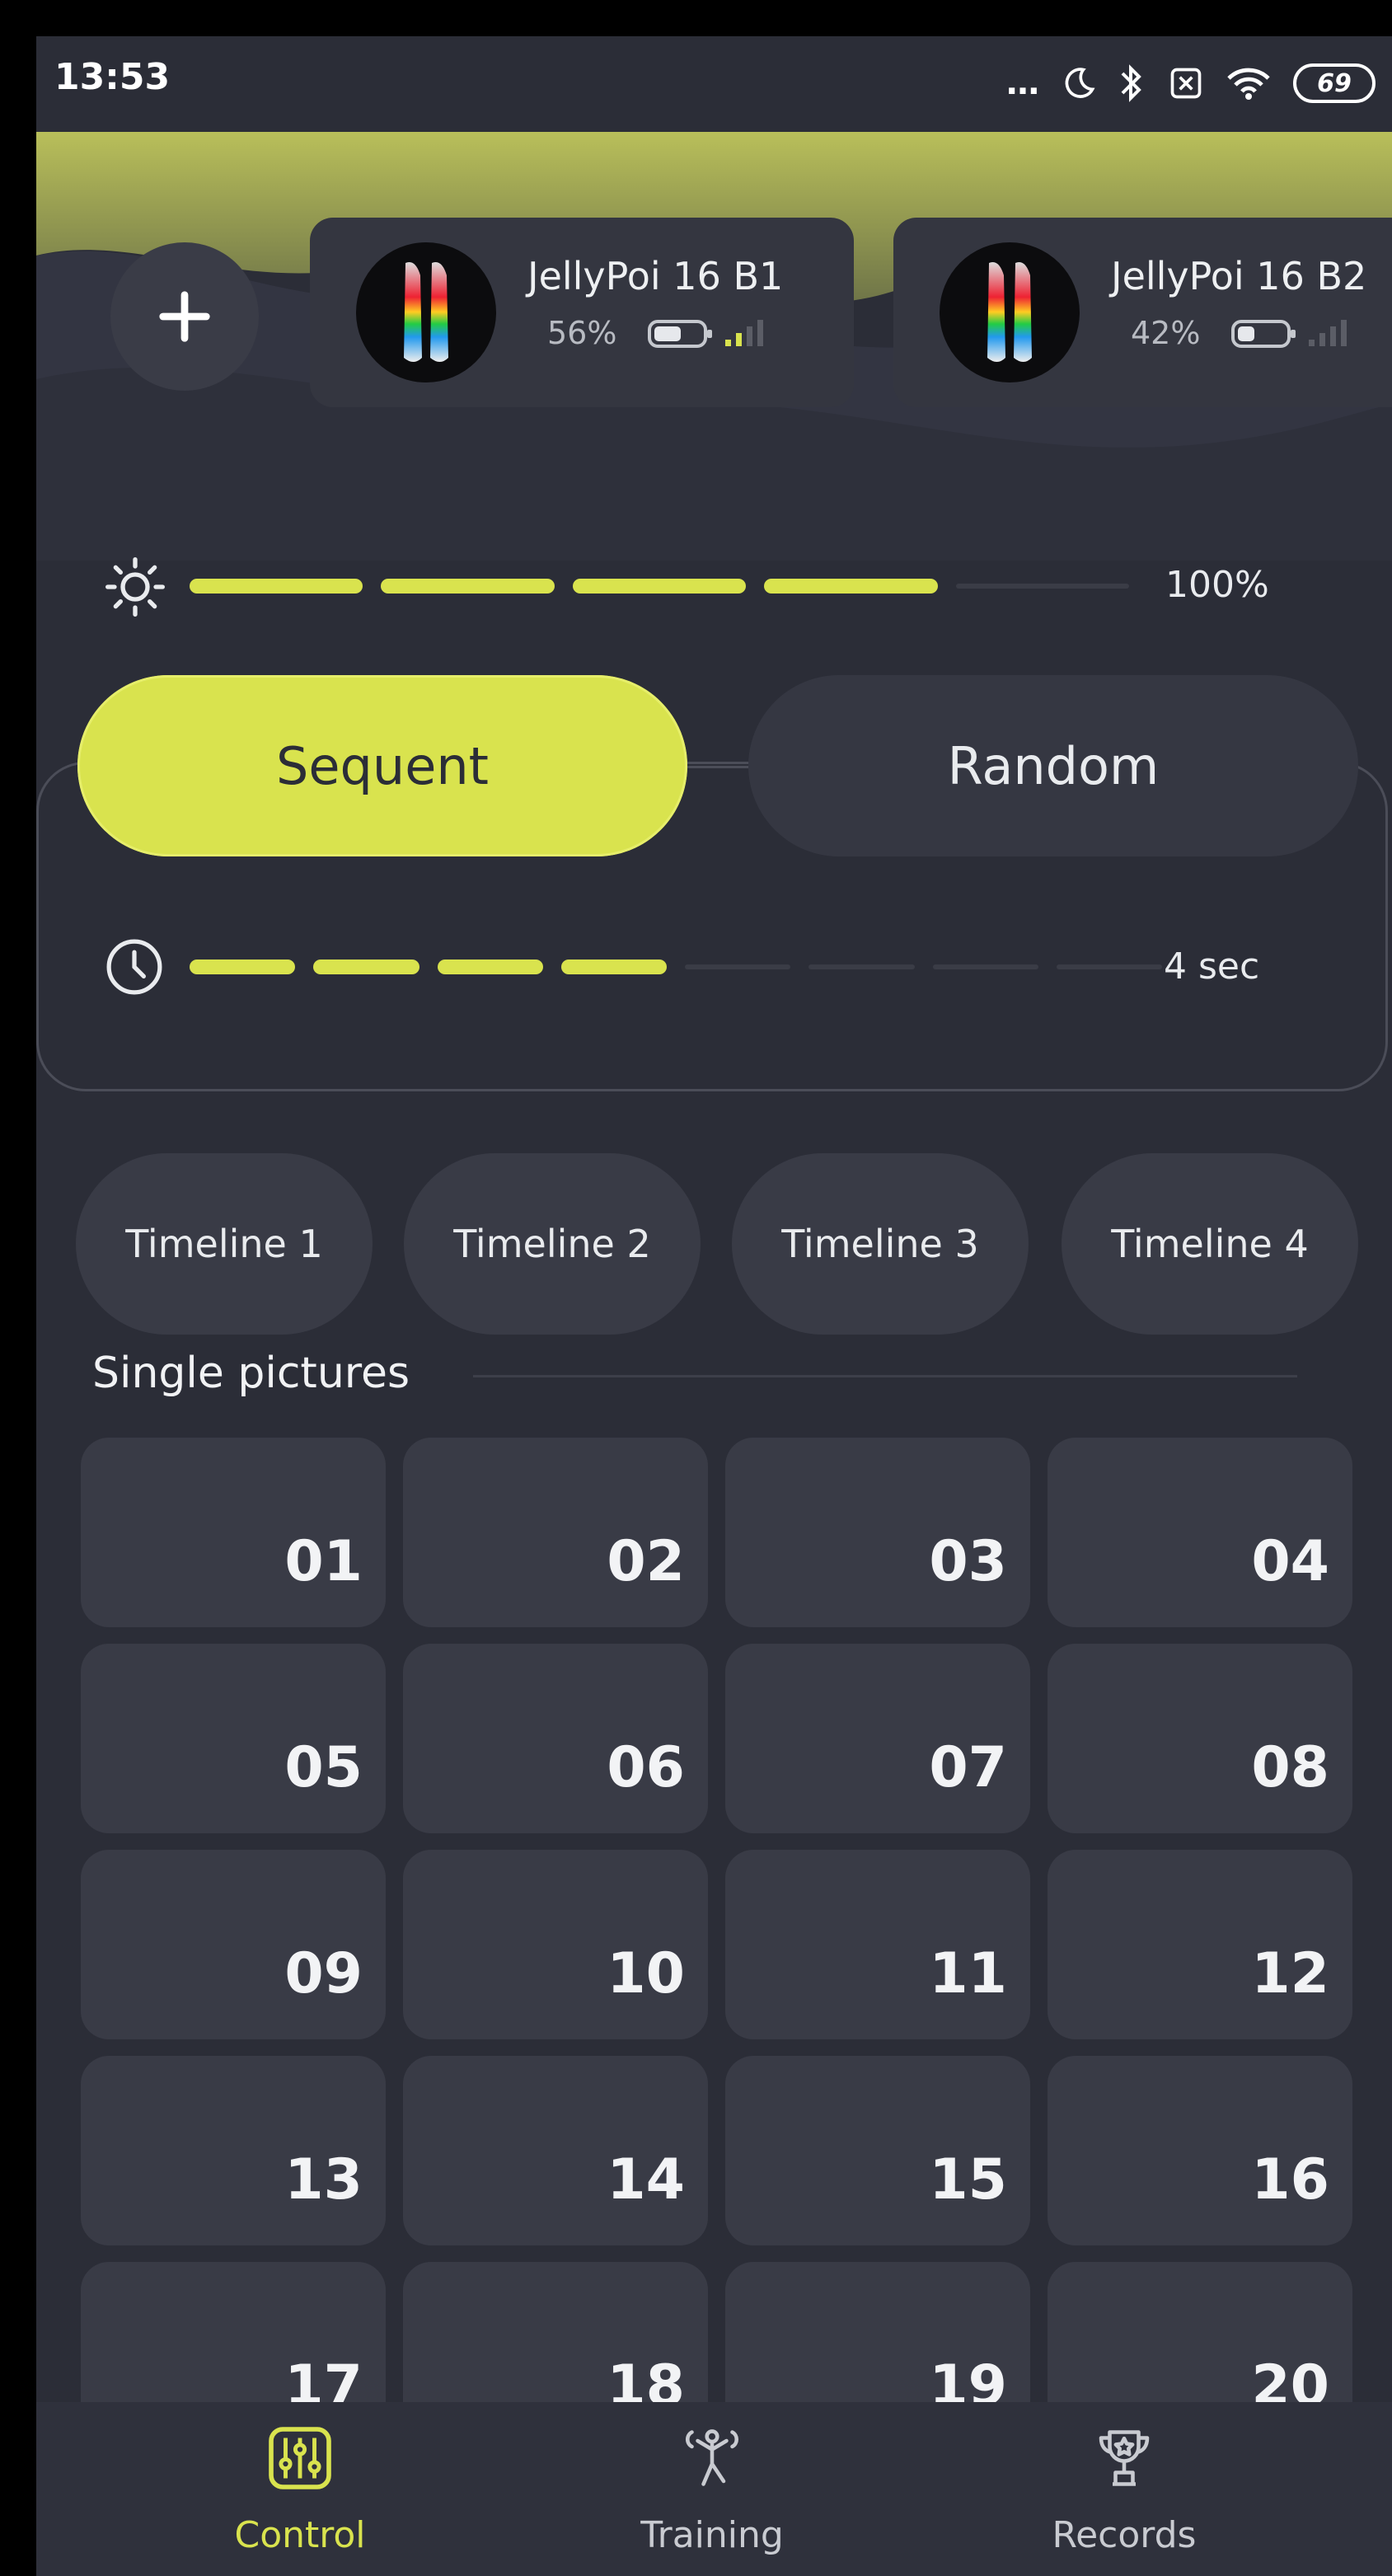 The width and height of the screenshot is (1392, 2576). What do you see at coordinates (134, 967) in the screenshot?
I see `clock-icon` at bounding box center [134, 967].